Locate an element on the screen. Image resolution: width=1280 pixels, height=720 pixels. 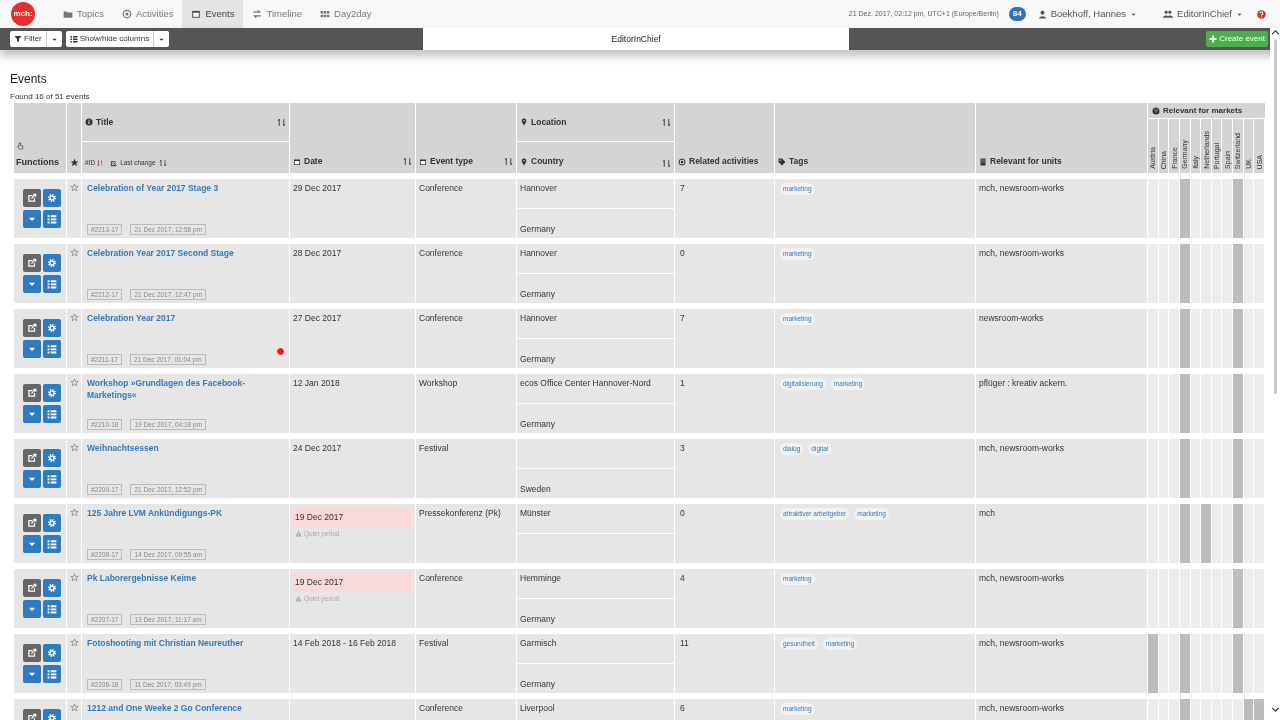
user-menu: Boekhoff, Hannes is located at coordinates (1087, 14).